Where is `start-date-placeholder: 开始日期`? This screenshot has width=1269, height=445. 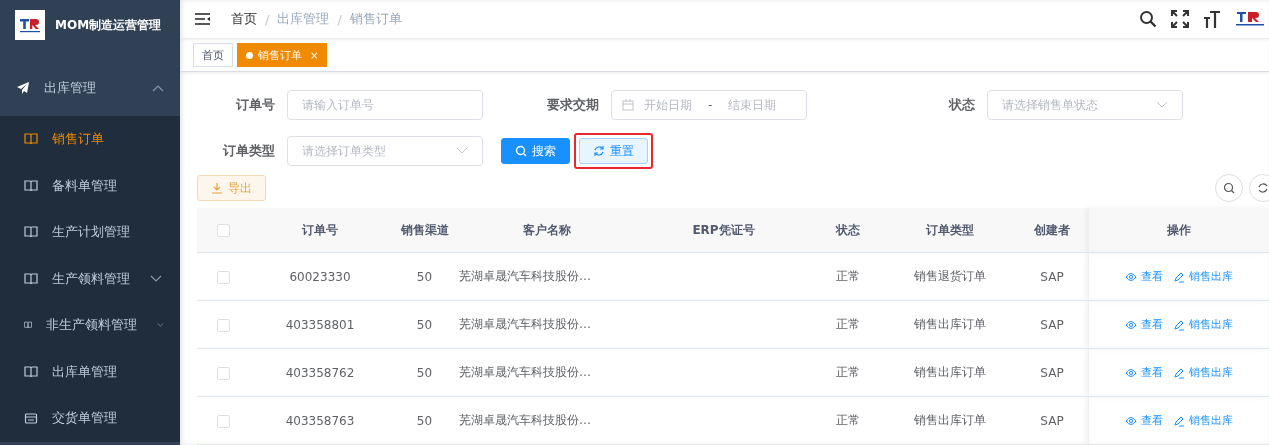
start-date-placeholder: 开始日期 is located at coordinates (668, 105).